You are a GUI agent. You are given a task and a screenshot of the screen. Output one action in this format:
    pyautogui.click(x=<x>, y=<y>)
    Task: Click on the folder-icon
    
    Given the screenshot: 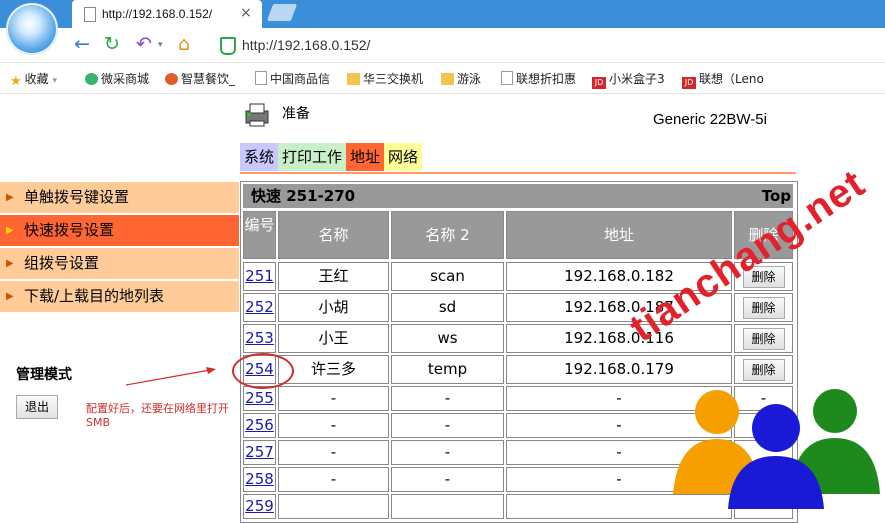 What is the action you would take?
    pyautogui.click(x=353, y=79)
    